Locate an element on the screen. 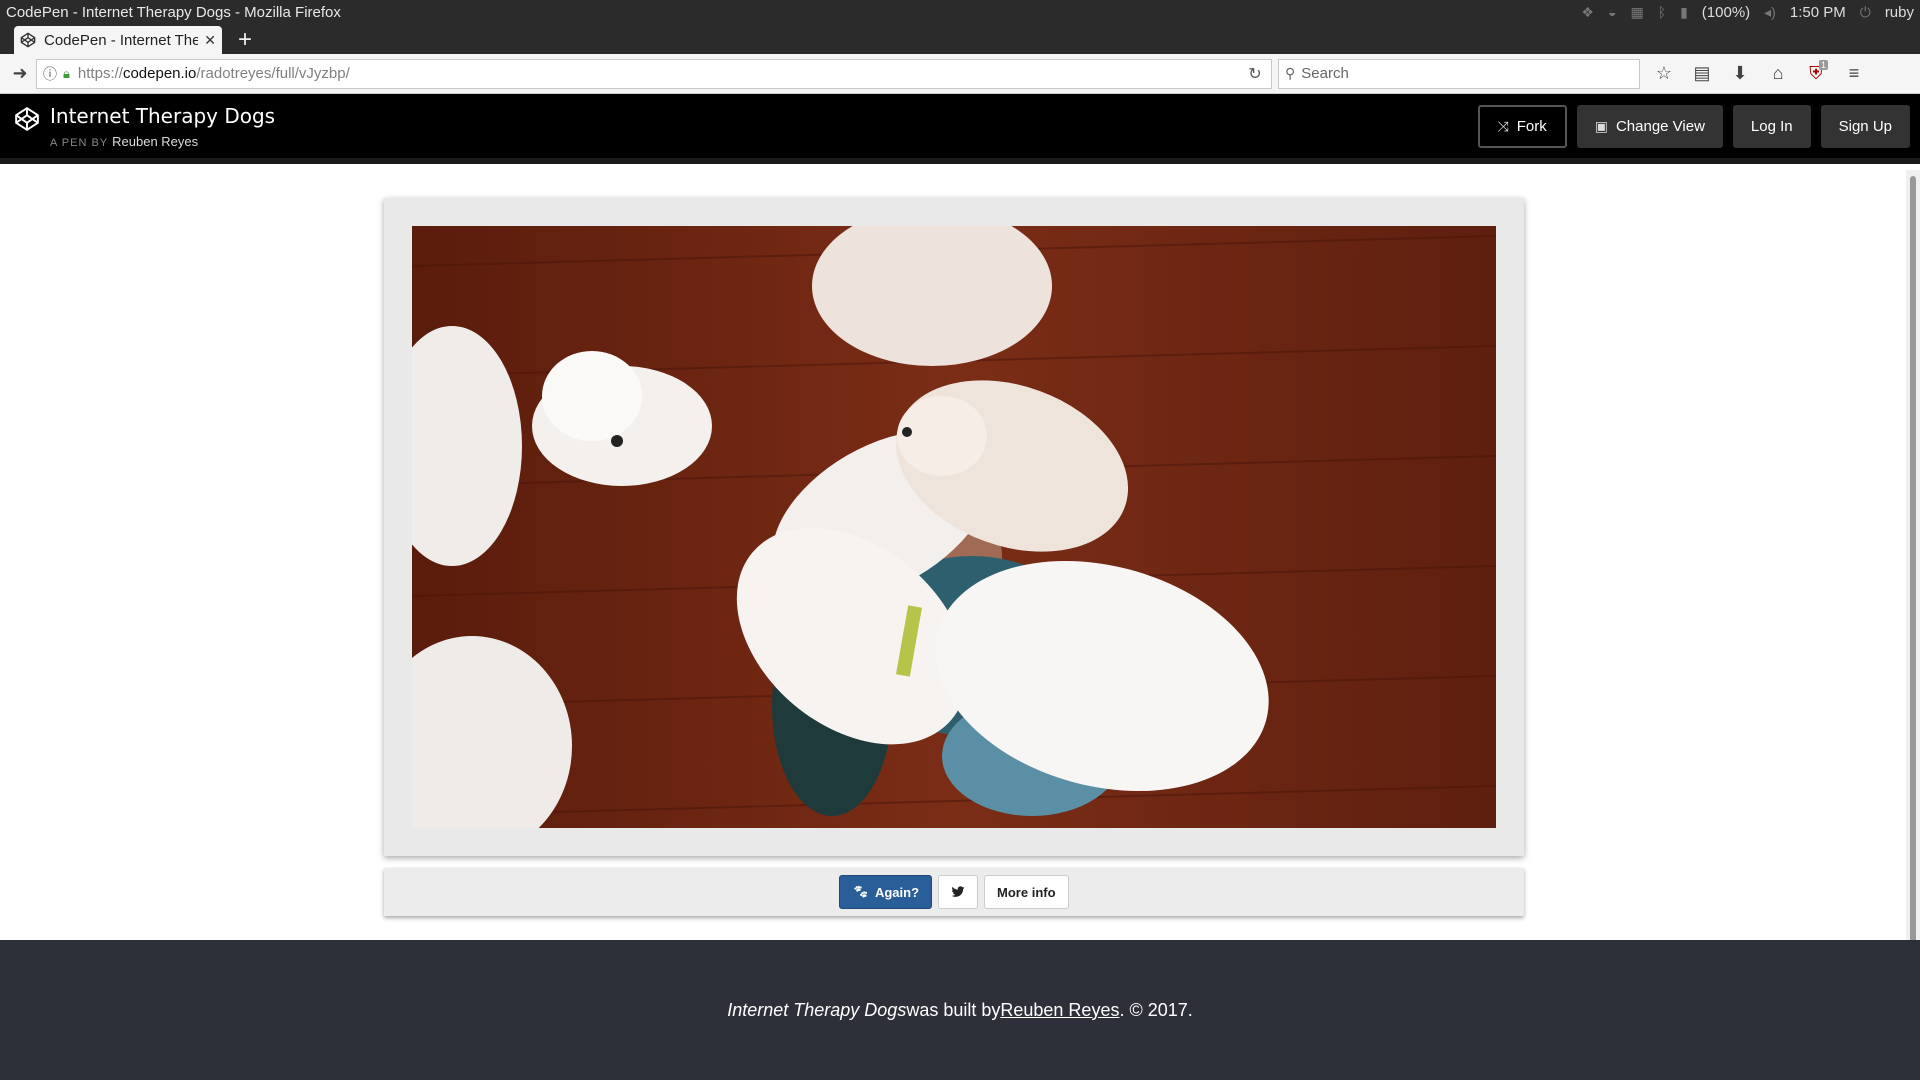 This screenshot has width=1920, height=1080. page-scrollbar is located at coordinates (1913, 573).